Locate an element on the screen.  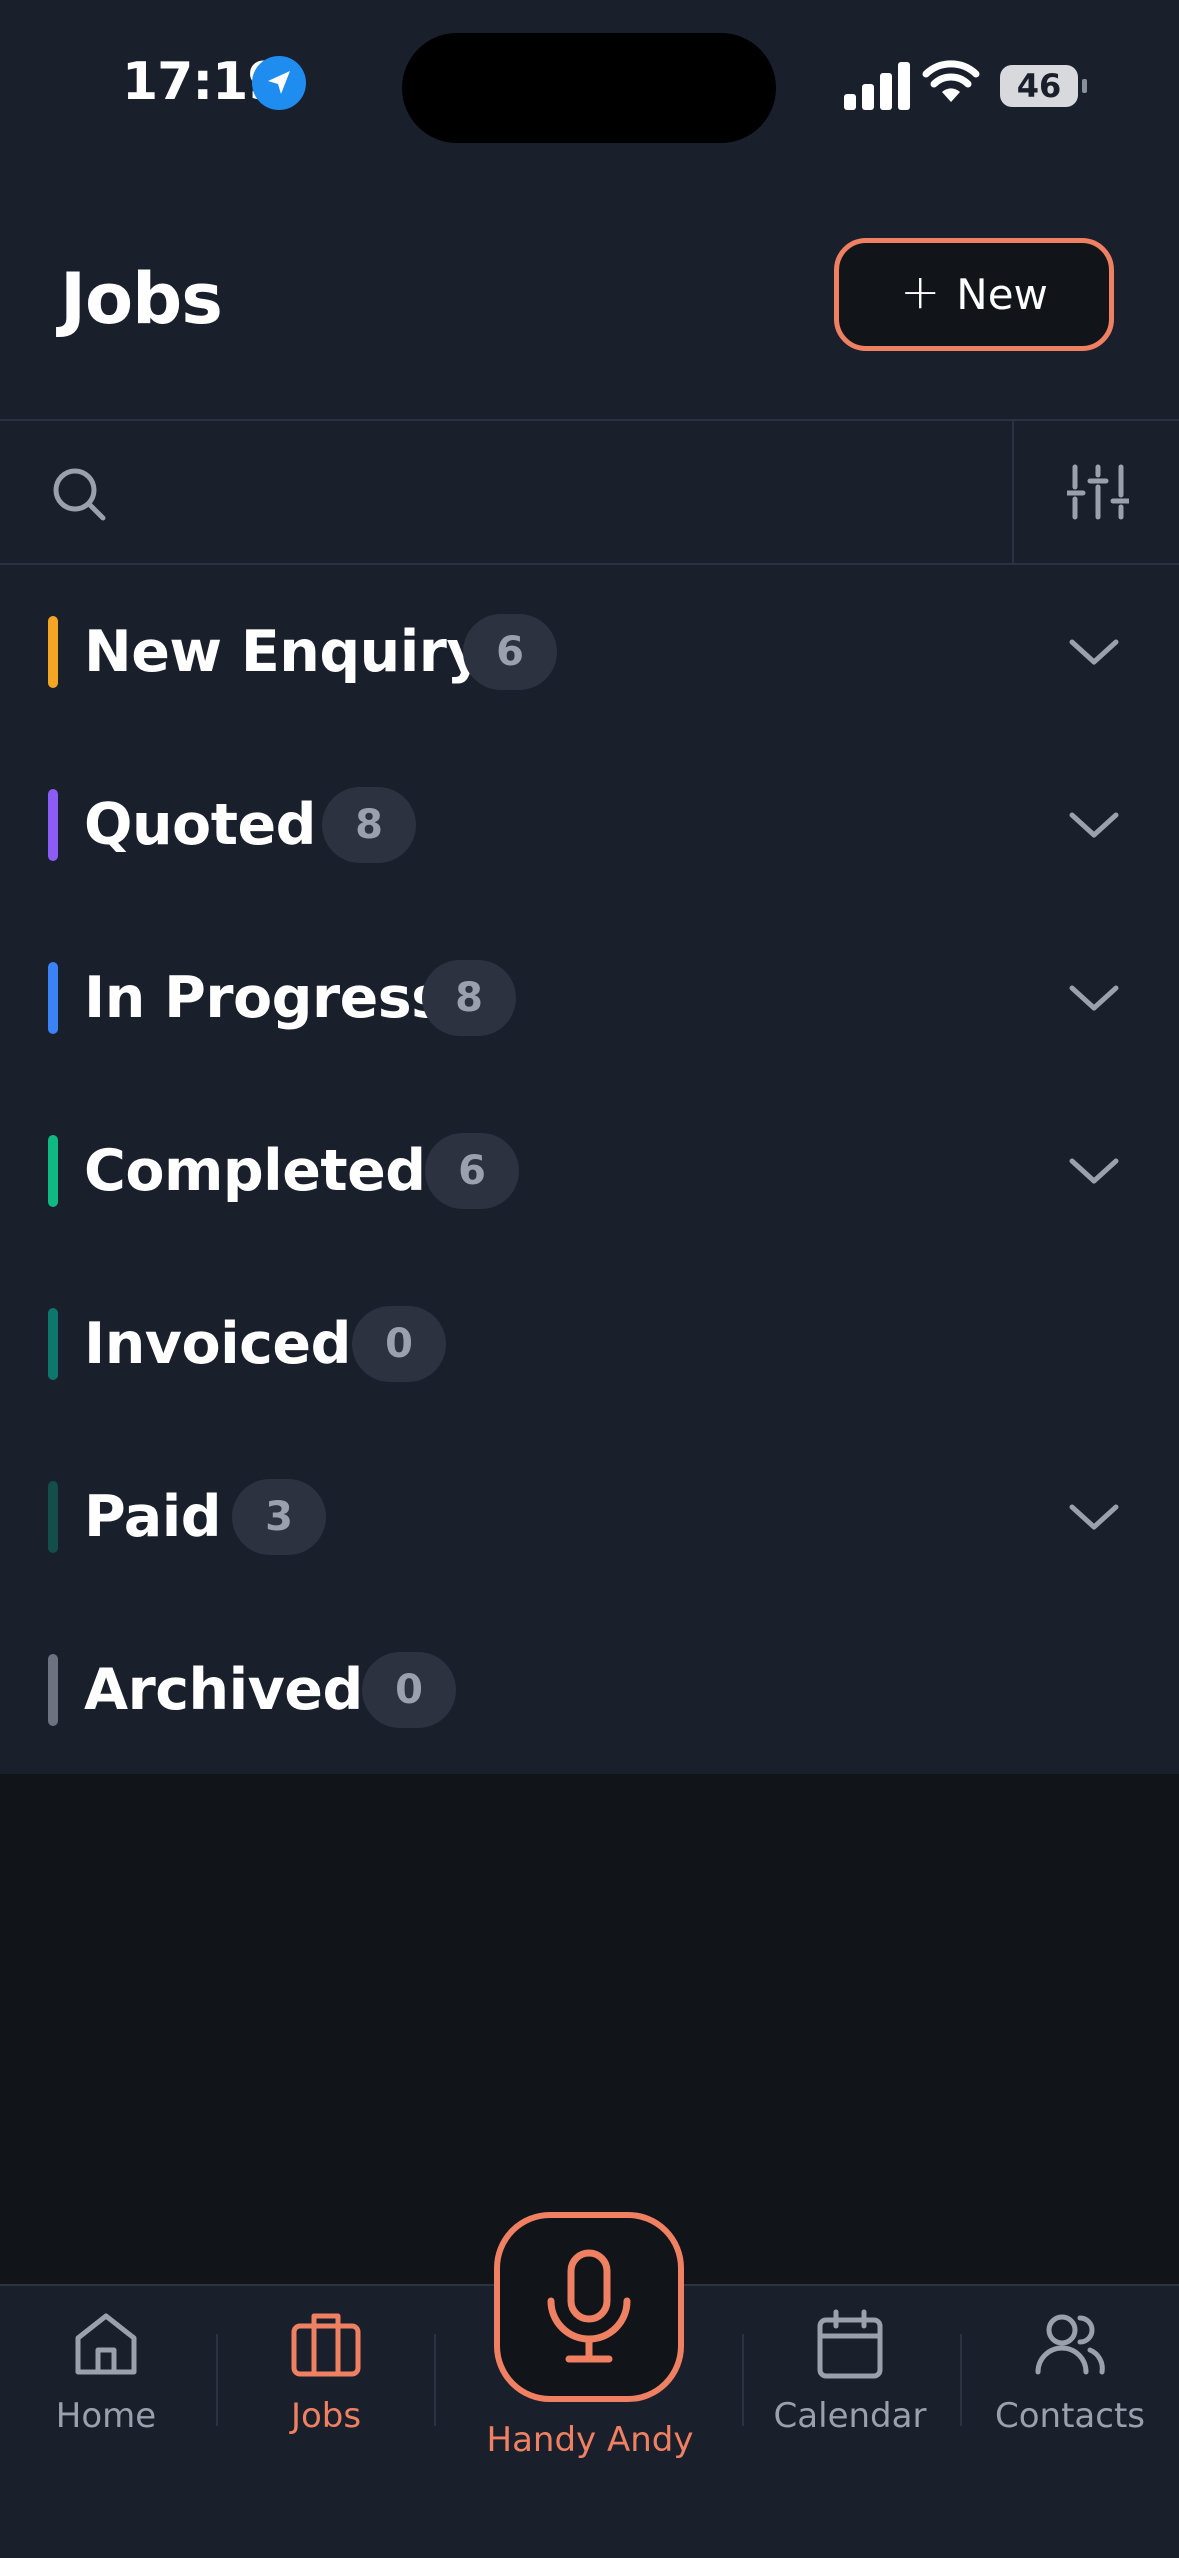
section-invoiced: Invoiced 0 is located at coordinates (589, 1343).